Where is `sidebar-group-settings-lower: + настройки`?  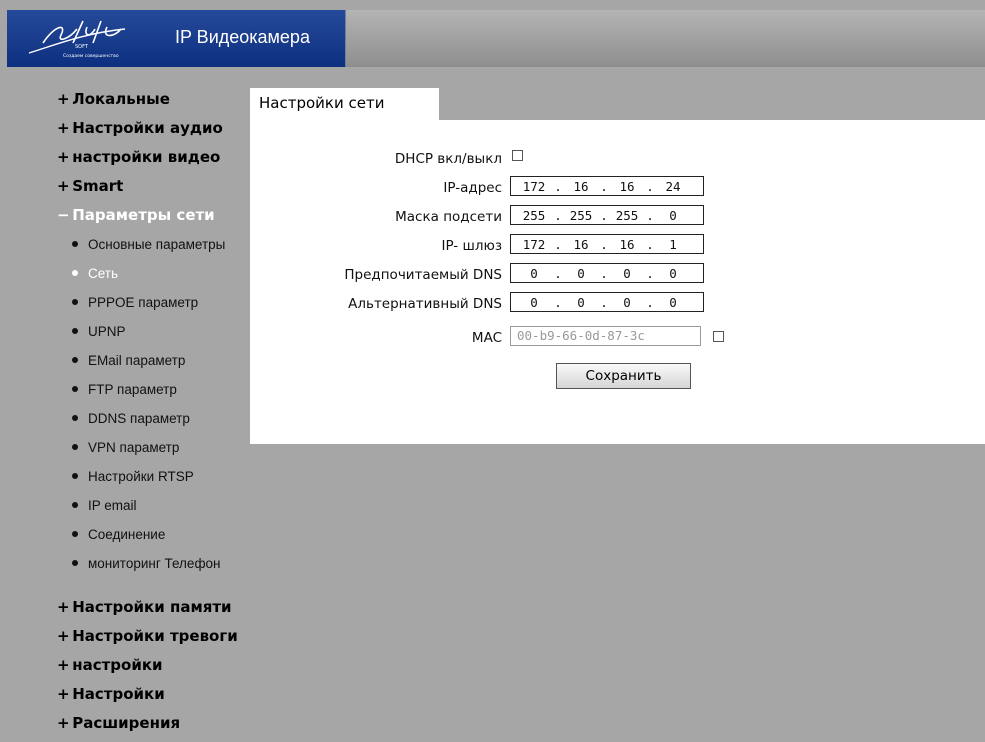
sidebar-group-settings-lower: + настройки is located at coordinates (110, 665).